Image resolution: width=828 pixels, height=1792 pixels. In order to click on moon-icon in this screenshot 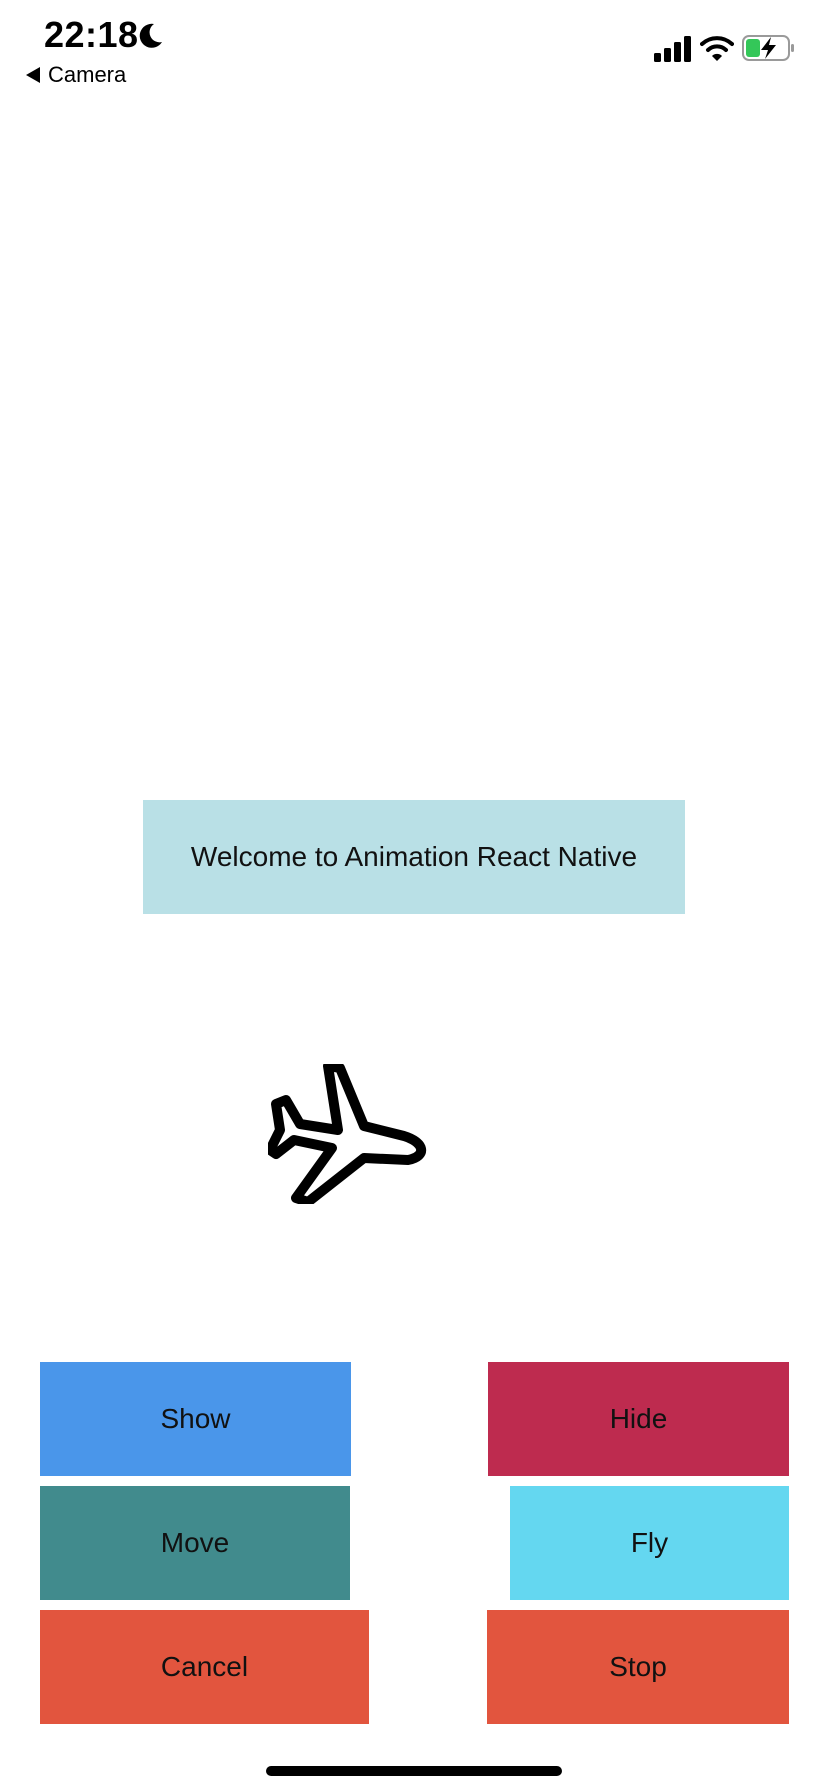, I will do `click(150, 35)`.